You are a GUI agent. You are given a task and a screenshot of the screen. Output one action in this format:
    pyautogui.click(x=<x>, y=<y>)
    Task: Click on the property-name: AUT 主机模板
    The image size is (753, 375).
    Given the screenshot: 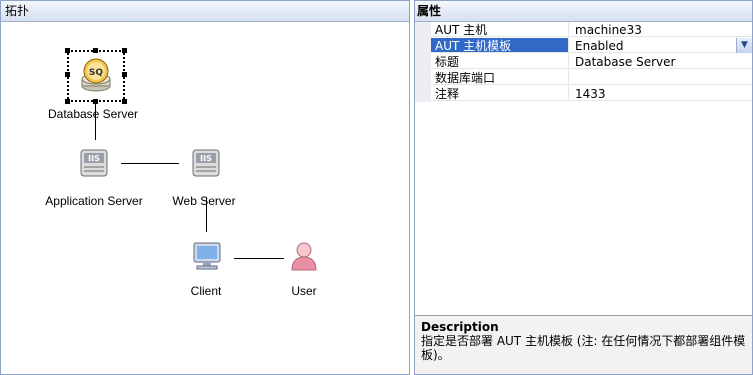 What is the action you would take?
    pyautogui.click(x=500, y=45)
    